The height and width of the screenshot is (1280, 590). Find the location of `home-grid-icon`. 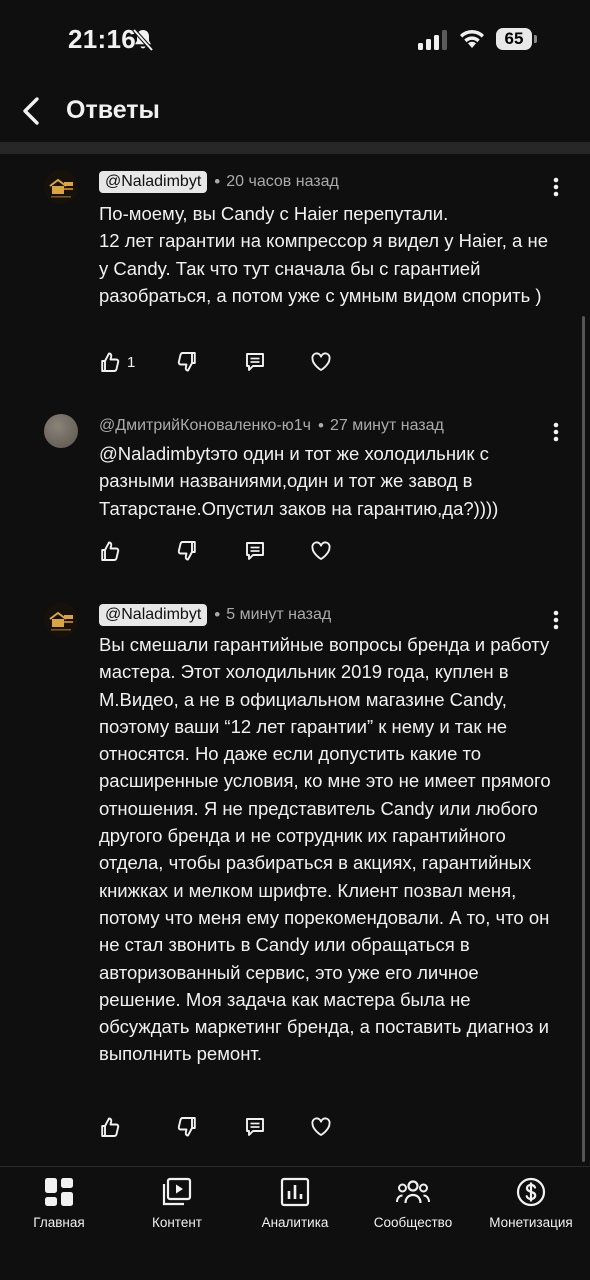

home-grid-icon is located at coordinates (59, 1192).